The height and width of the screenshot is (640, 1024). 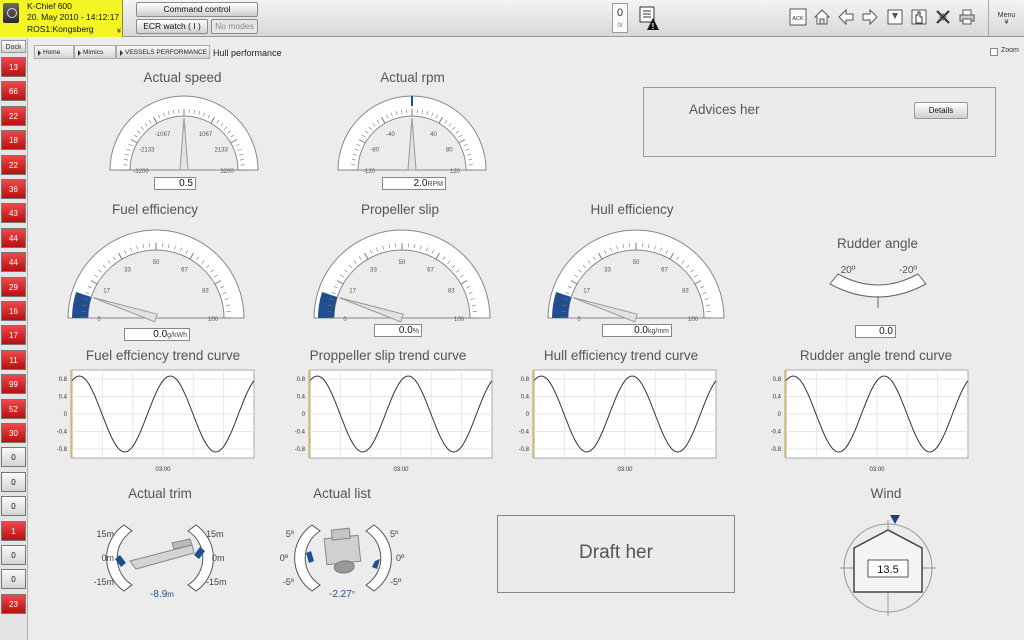 I want to click on sidebar-alarm-button: 29, so click(x=13, y=286).